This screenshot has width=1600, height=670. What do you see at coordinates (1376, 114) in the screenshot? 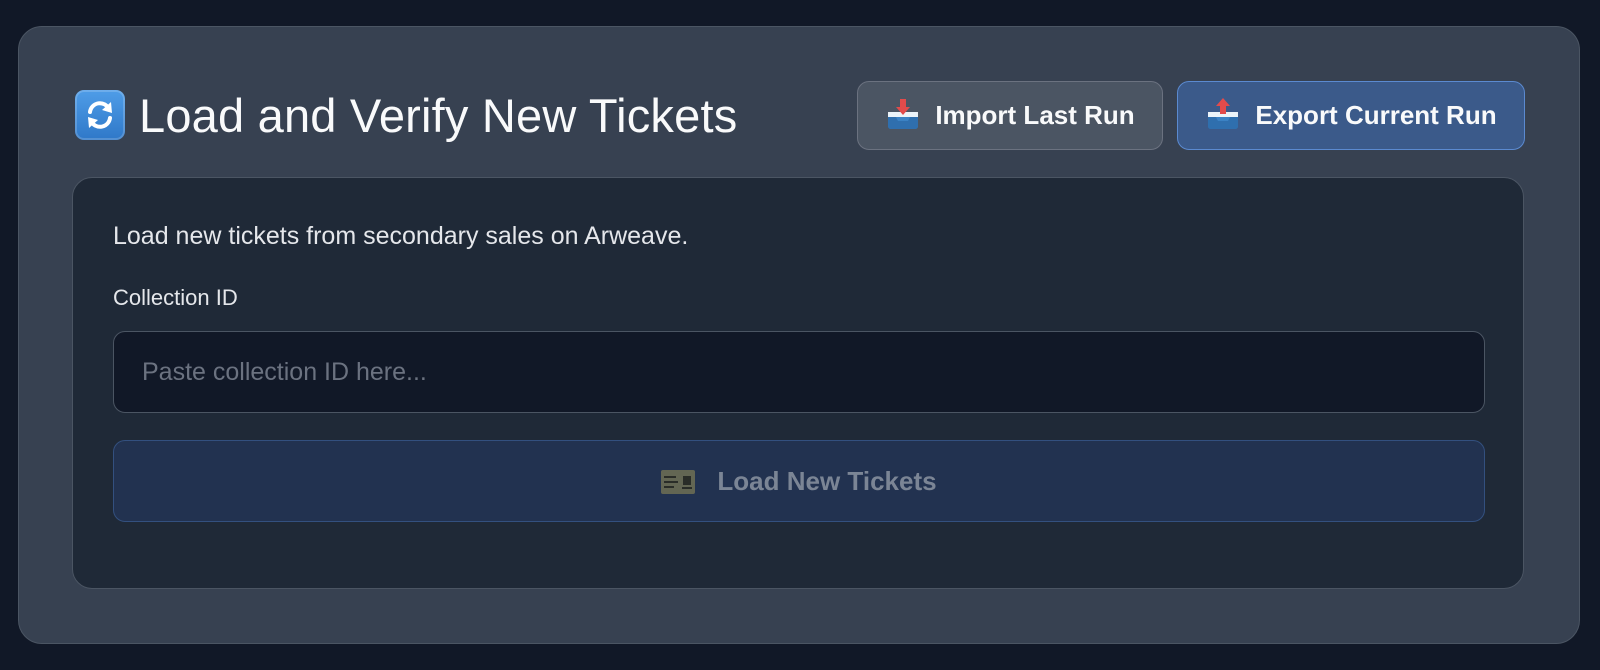
I see `export-current-run-label: Export Current Run` at bounding box center [1376, 114].